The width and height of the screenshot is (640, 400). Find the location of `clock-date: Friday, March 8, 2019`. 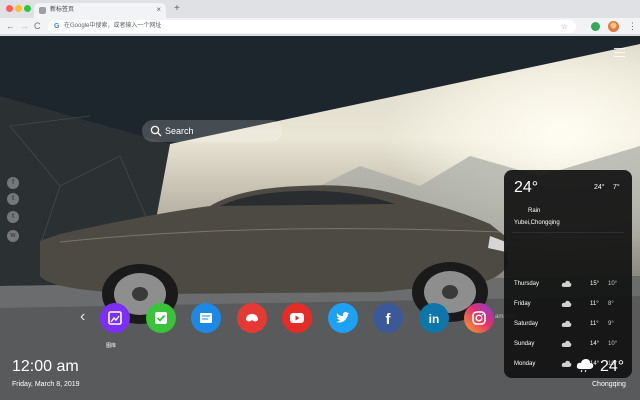

clock-date: Friday, March 8, 2019 is located at coordinates (46, 384).